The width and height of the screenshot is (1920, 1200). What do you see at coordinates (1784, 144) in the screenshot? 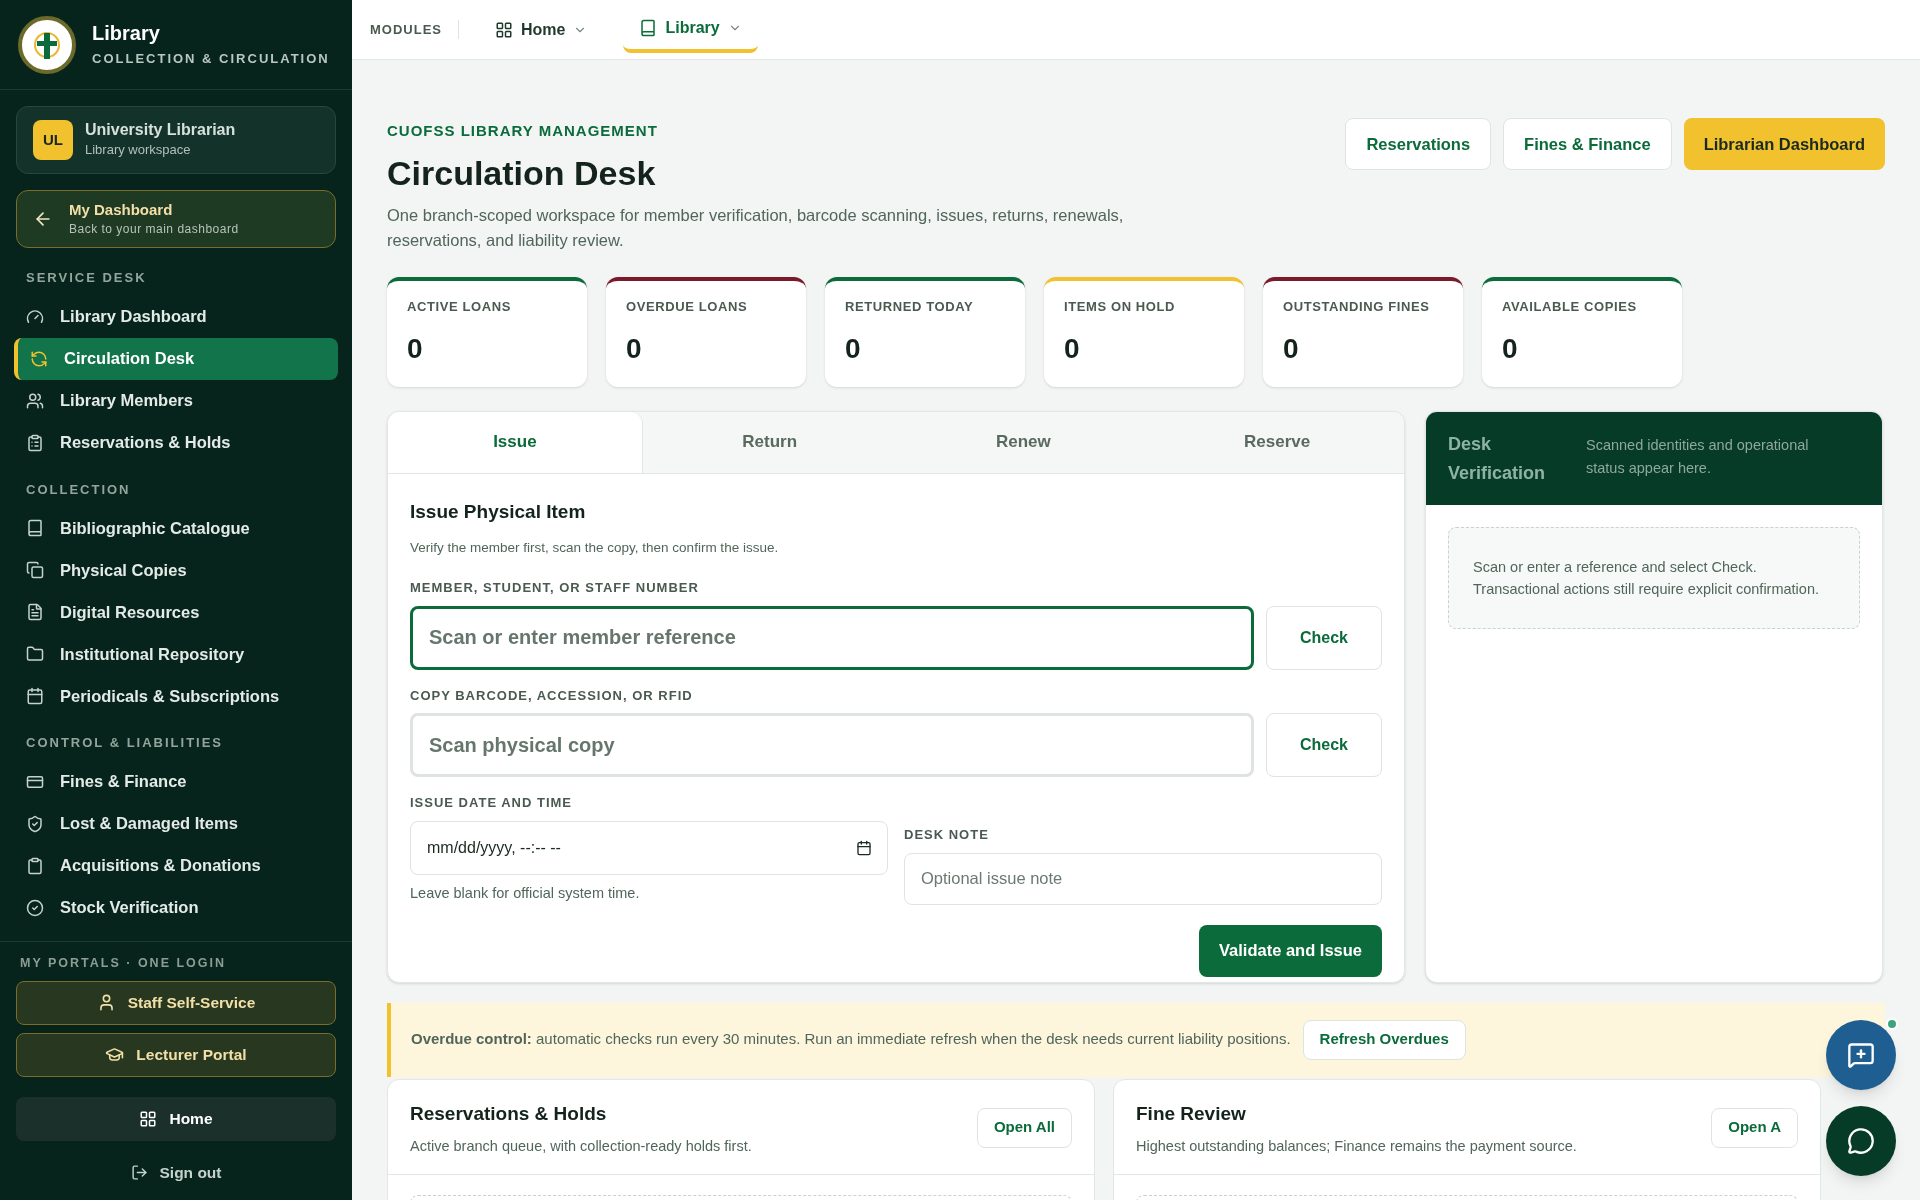
I see `header-action-button: Librarian Dashboard` at bounding box center [1784, 144].